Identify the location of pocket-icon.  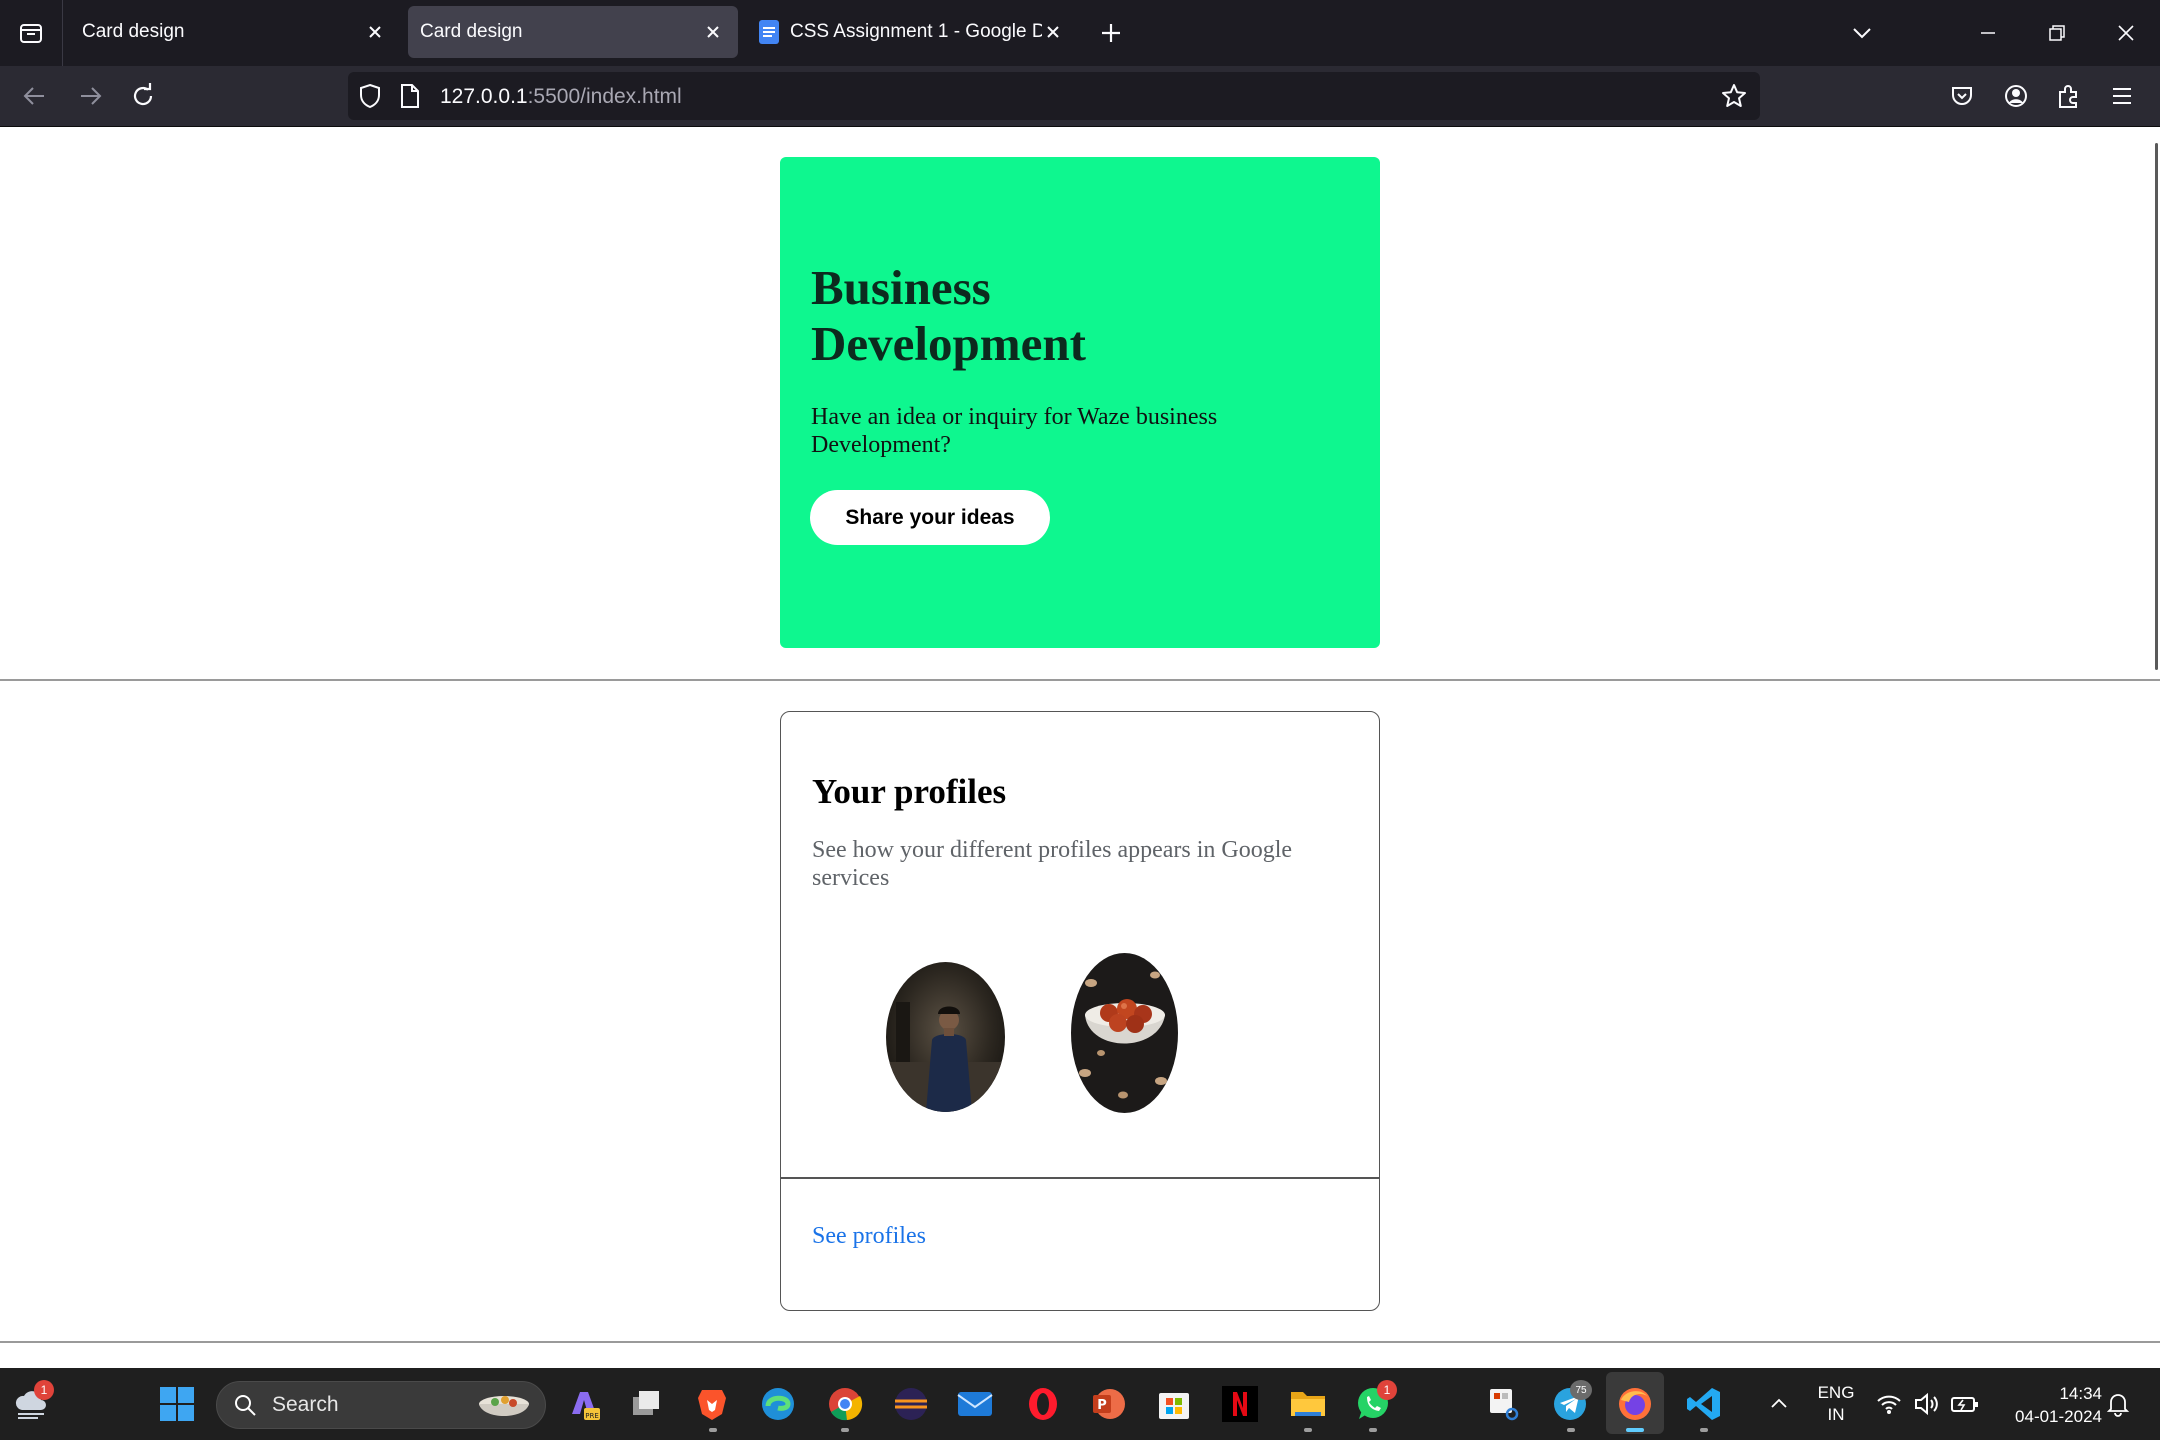
(1962, 96).